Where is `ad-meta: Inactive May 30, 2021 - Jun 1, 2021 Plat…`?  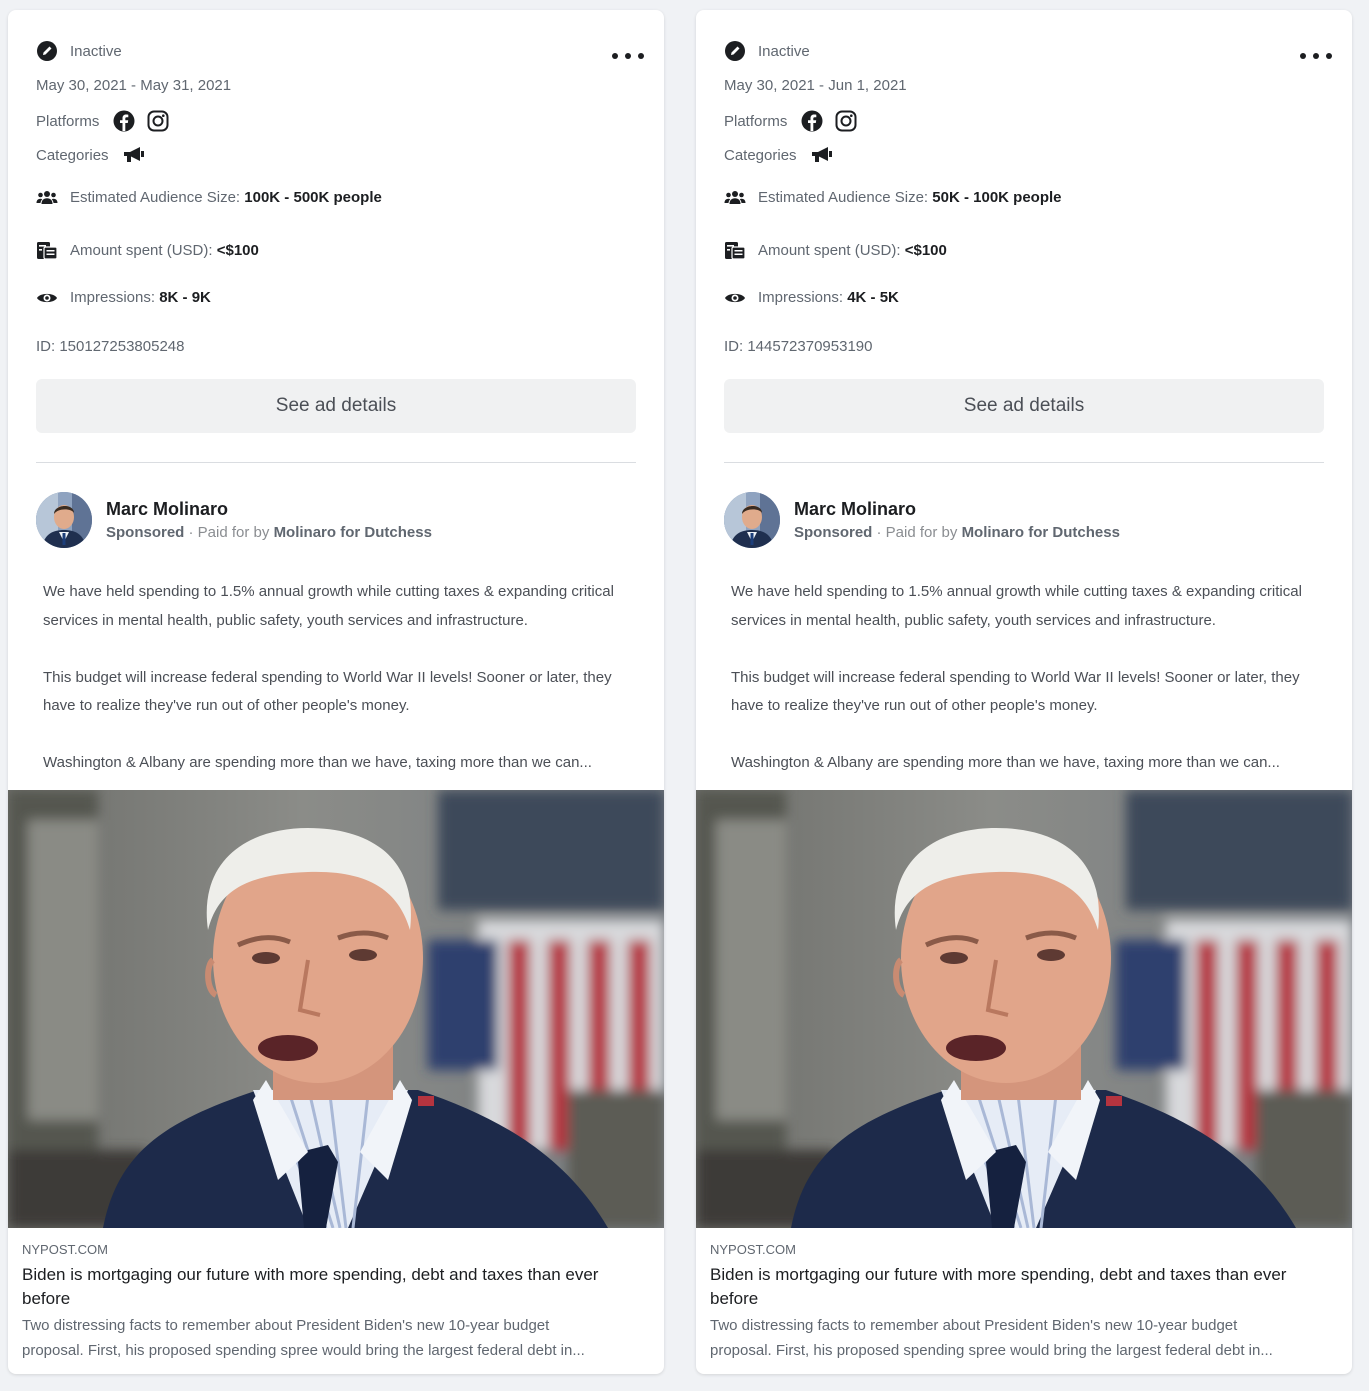 ad-meta: Inactive May 30, 2021 - Jun 1, 2021 Plat… is located at coordinates (1024, 230).